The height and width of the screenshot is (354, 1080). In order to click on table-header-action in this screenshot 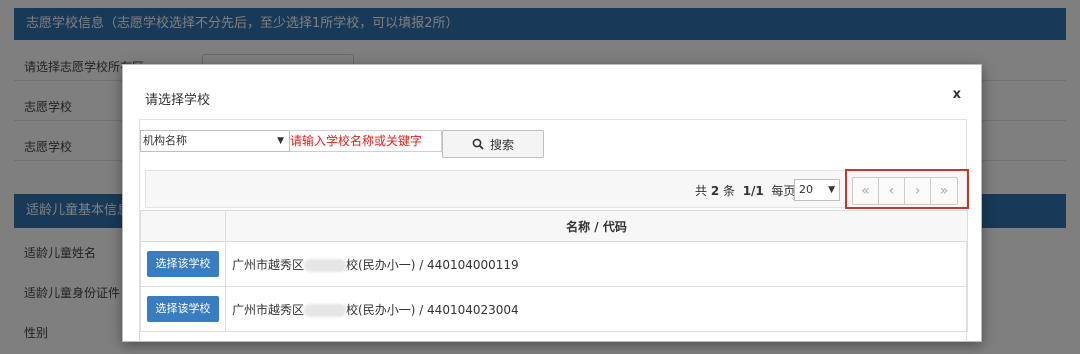, I will do `click(183, 226)`.